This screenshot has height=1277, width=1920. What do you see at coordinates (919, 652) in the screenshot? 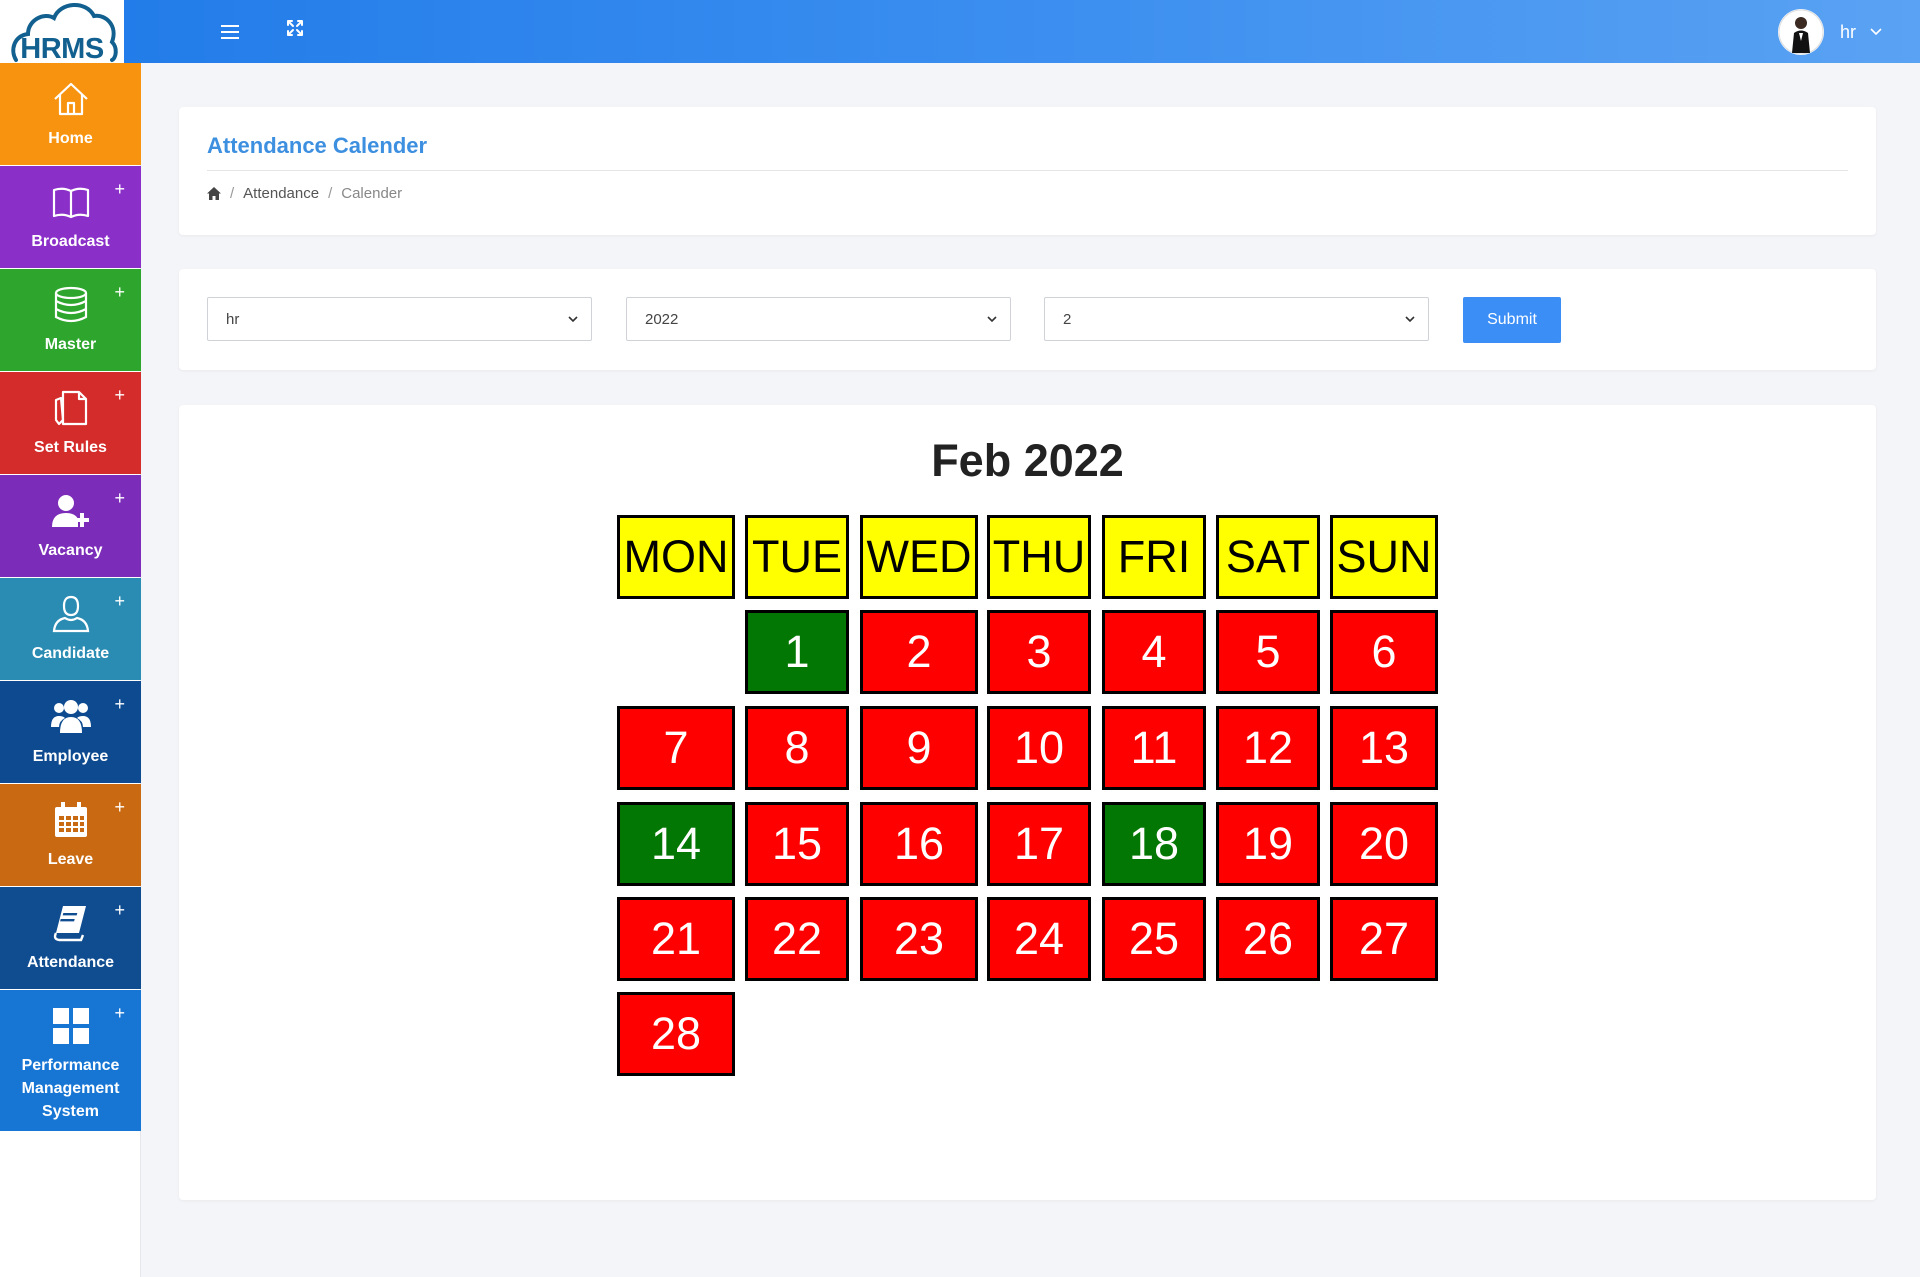
I see `calendar-day-2: 2` at bounding box center [919, 652].